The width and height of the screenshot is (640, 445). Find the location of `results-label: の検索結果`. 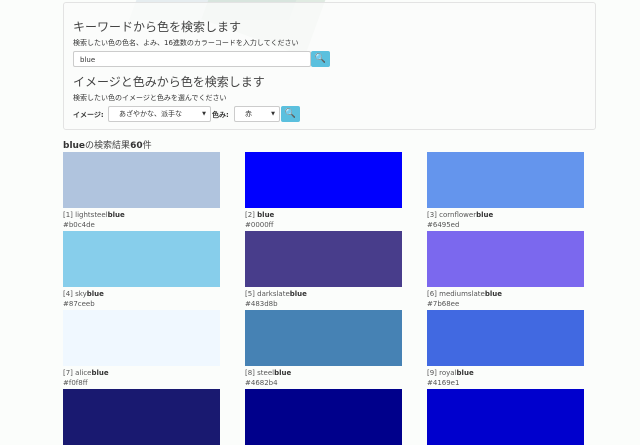

results-label: の検索結果 is located at coordinates (108, 146).